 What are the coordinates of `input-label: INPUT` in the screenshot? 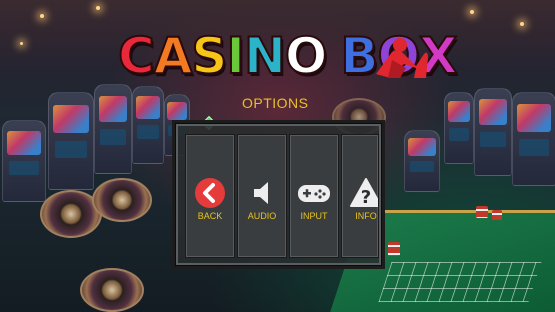 It's located at (314, 216).